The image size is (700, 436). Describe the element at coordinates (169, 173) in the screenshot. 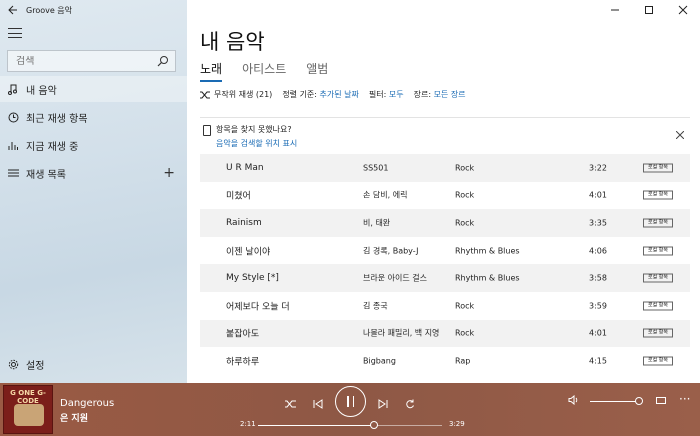

I see `add-playlist-button: +` at that location.